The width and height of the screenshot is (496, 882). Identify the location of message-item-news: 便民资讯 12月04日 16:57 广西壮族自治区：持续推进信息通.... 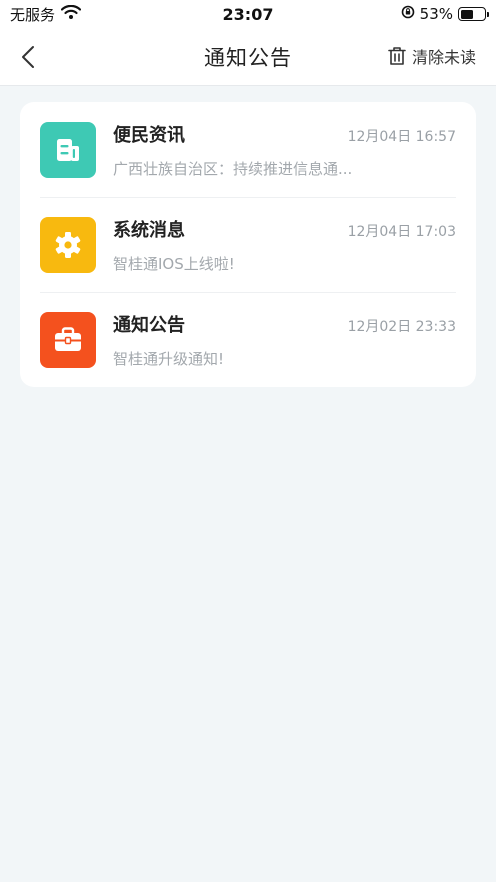
(248, 149).